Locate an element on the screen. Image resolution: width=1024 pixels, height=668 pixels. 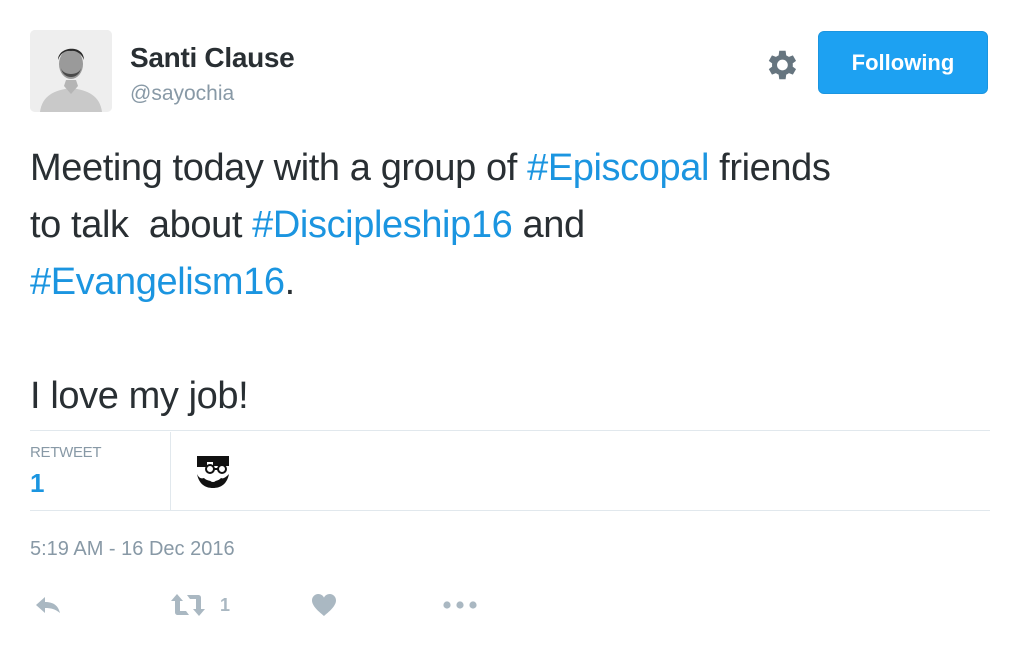
tweet-text-segment: to talk about is located at coordinates (141, 225).